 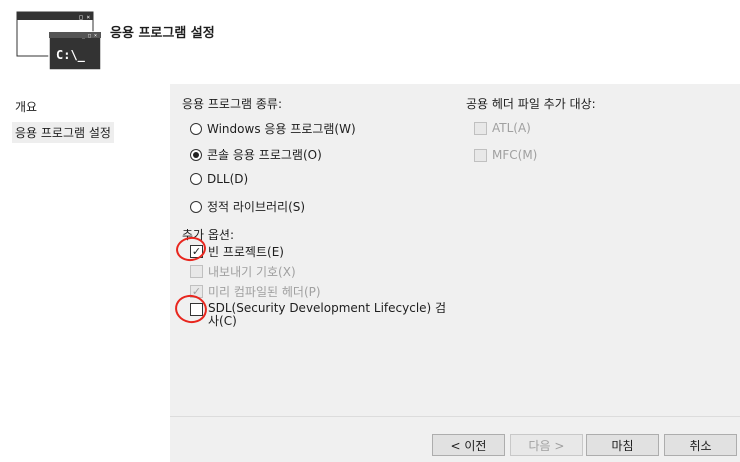 I want to click on radio-windows-app: Windows 응용 프로그램(W), so click(x=273, y=128).